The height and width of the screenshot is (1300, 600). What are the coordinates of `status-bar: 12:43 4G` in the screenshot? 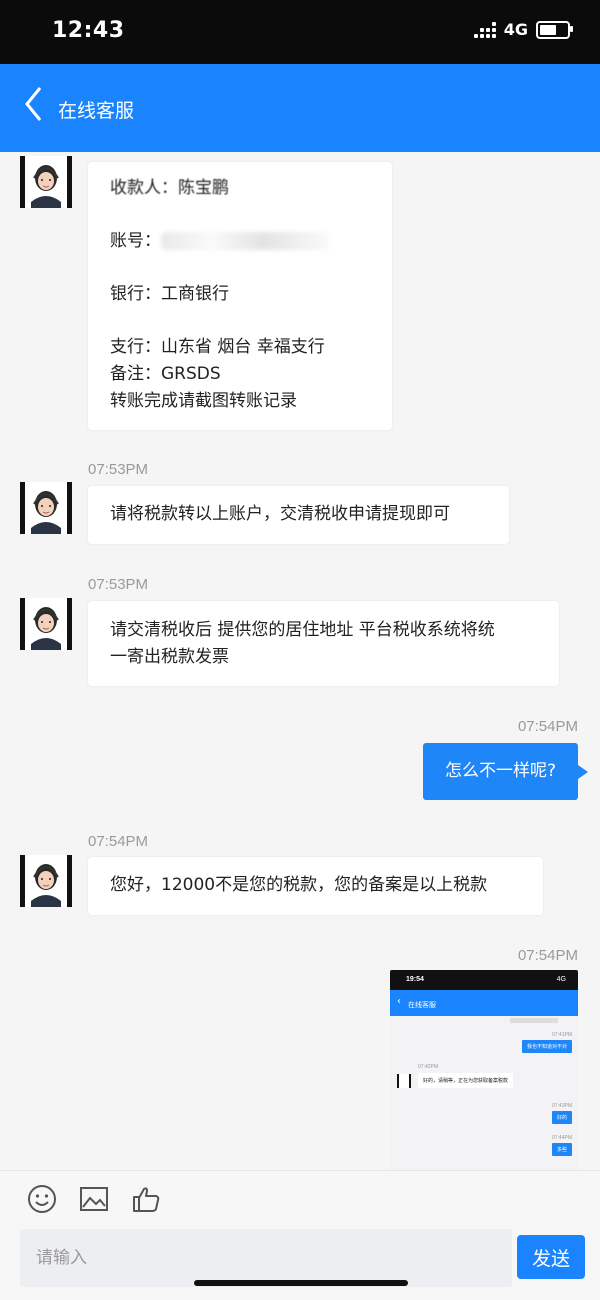 It's located at (300, 32).